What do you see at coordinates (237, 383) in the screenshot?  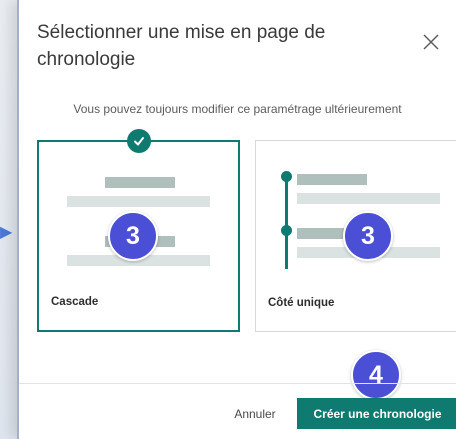 I see `footer-divider` at bounding box center [237, 383].